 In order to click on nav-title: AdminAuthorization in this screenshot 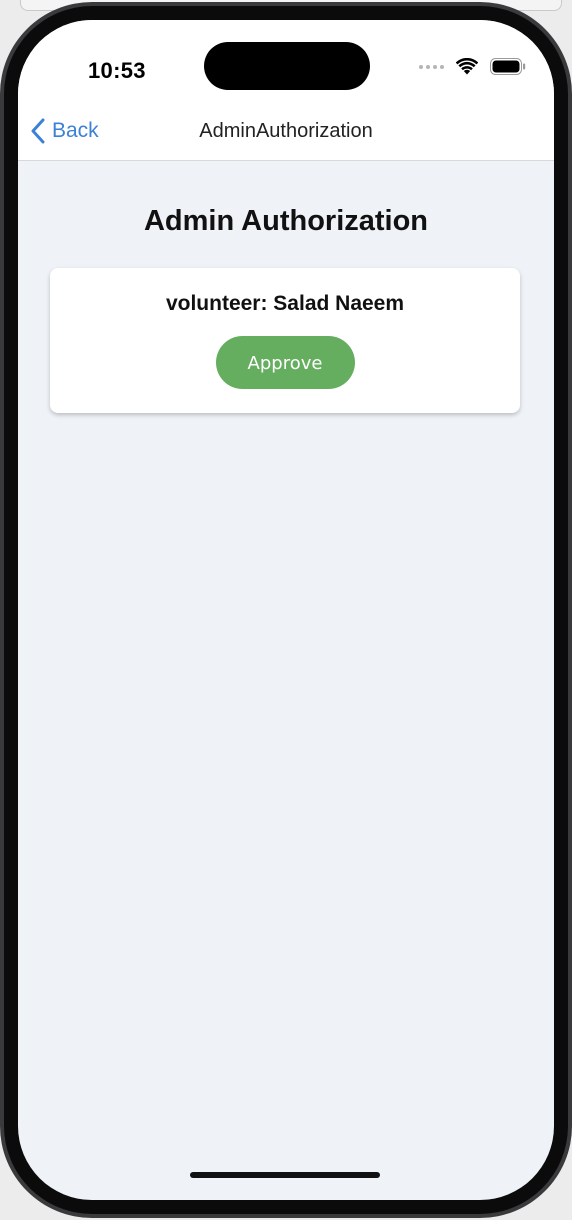, I will do `click(286, 131)`.